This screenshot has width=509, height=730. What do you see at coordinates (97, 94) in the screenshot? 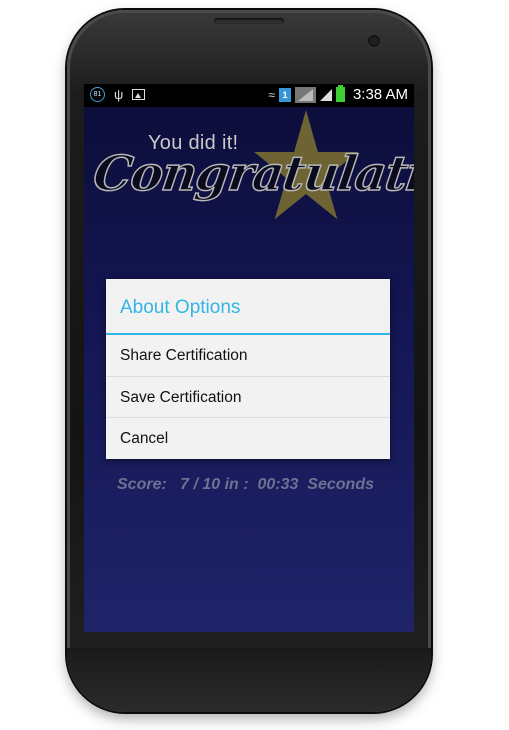
I see `notification-badge-icon: 81` at bounding box center [97, 94].